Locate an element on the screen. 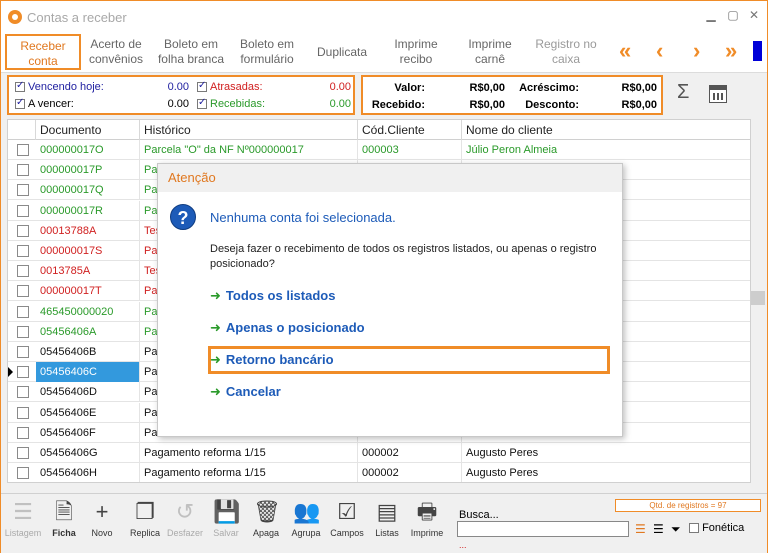 The width and height of the screenshot is (768, 553). filter-atrasadas: Atrasadas: is located at coordinates (230, 86).